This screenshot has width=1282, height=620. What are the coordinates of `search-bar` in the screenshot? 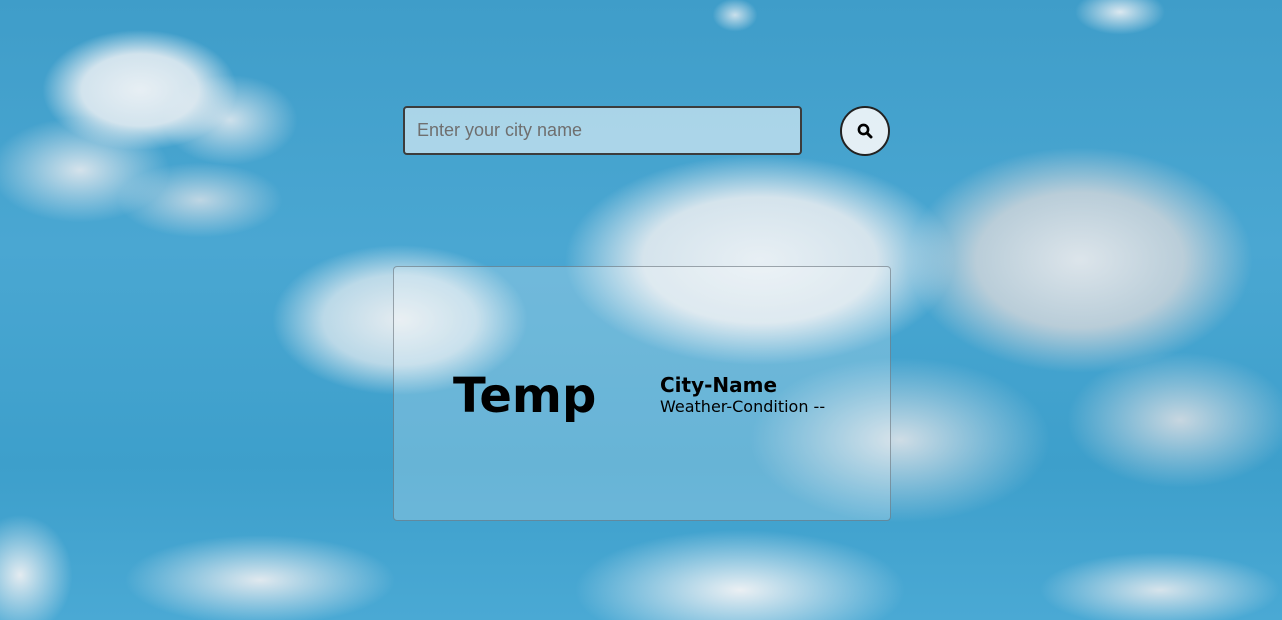 It's located at (646, 131).